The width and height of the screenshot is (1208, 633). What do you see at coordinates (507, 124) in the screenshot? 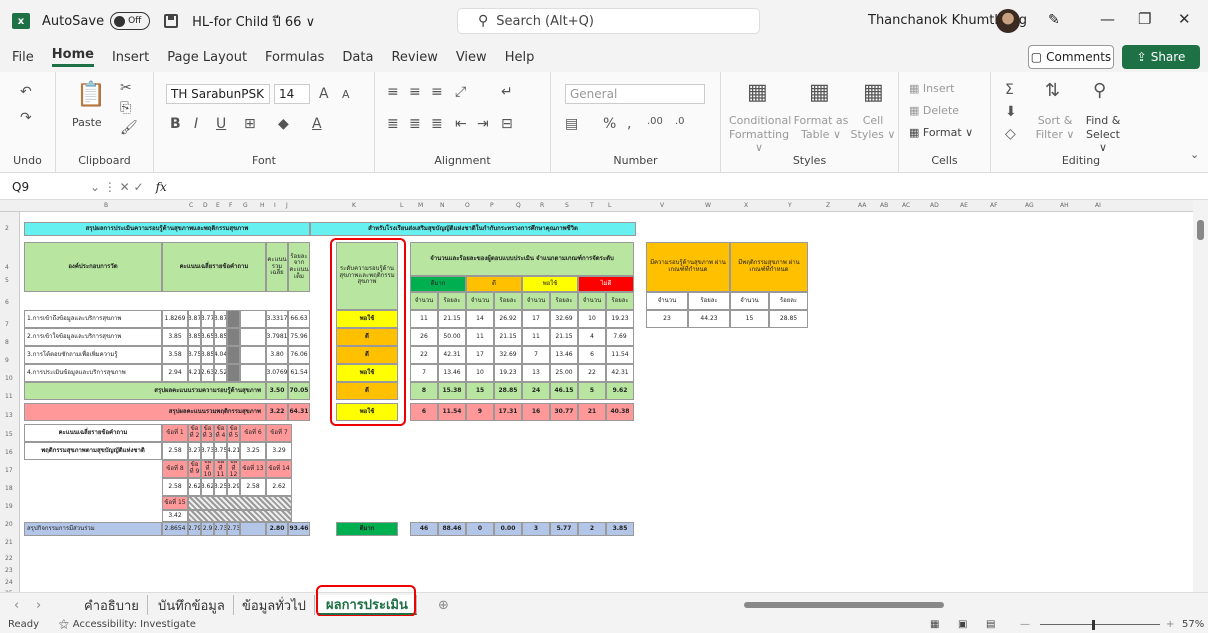
I see `merge-center-icon: ⊟` at bounding box center [507, 124].